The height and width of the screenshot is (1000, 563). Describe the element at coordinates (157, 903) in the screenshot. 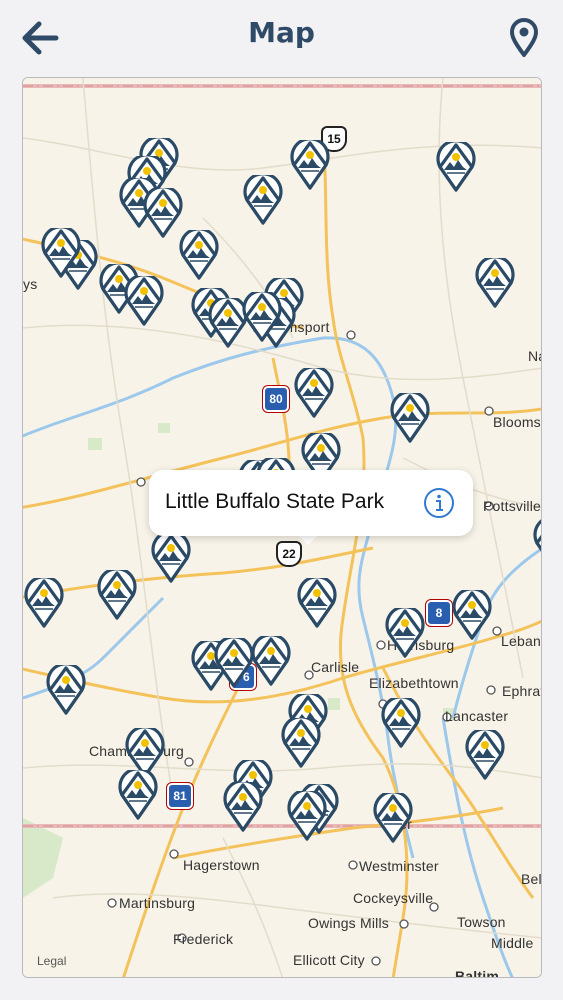

I see `map-label-martinsburg: Martinsburg` at that location.